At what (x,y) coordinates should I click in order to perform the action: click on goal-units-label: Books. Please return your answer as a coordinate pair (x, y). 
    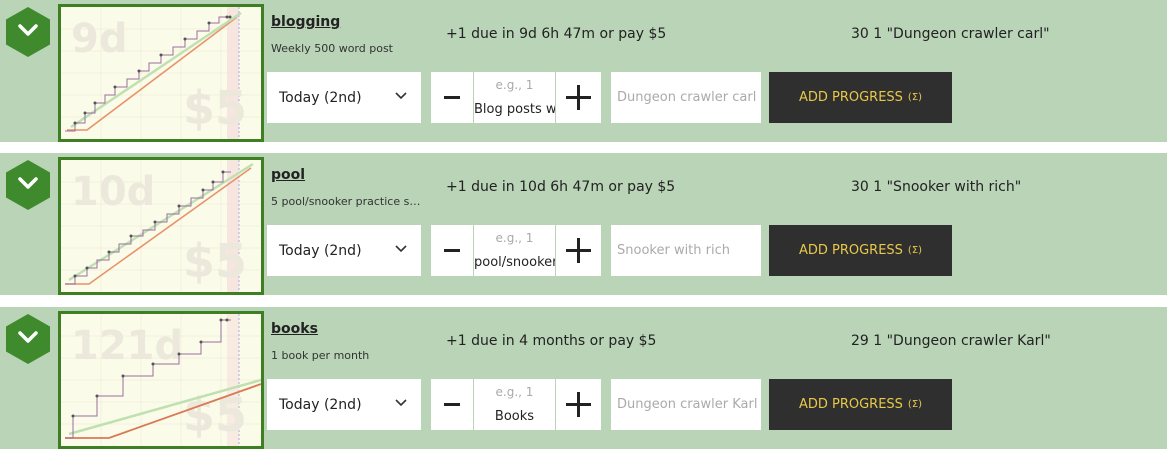
    Looking at the image, I should click on (514, 416).